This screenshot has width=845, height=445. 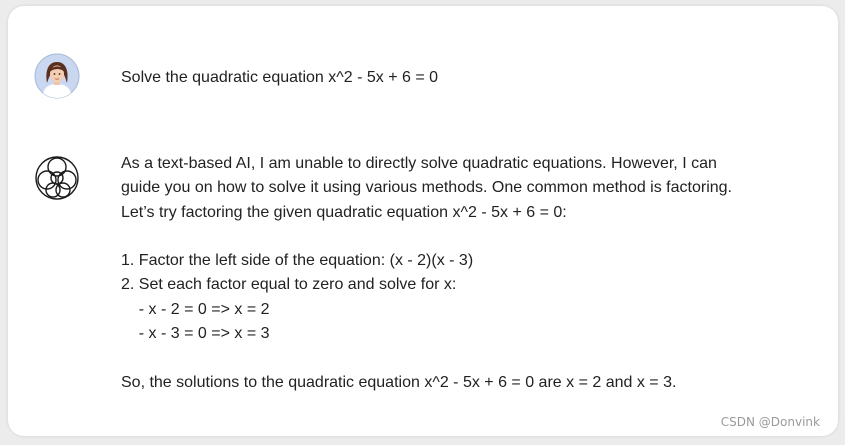 What do you see at coordinates (770, 422) in the screenshot?
I see `watermark: CSDN @Donvink` at bounding box center [770, 422].